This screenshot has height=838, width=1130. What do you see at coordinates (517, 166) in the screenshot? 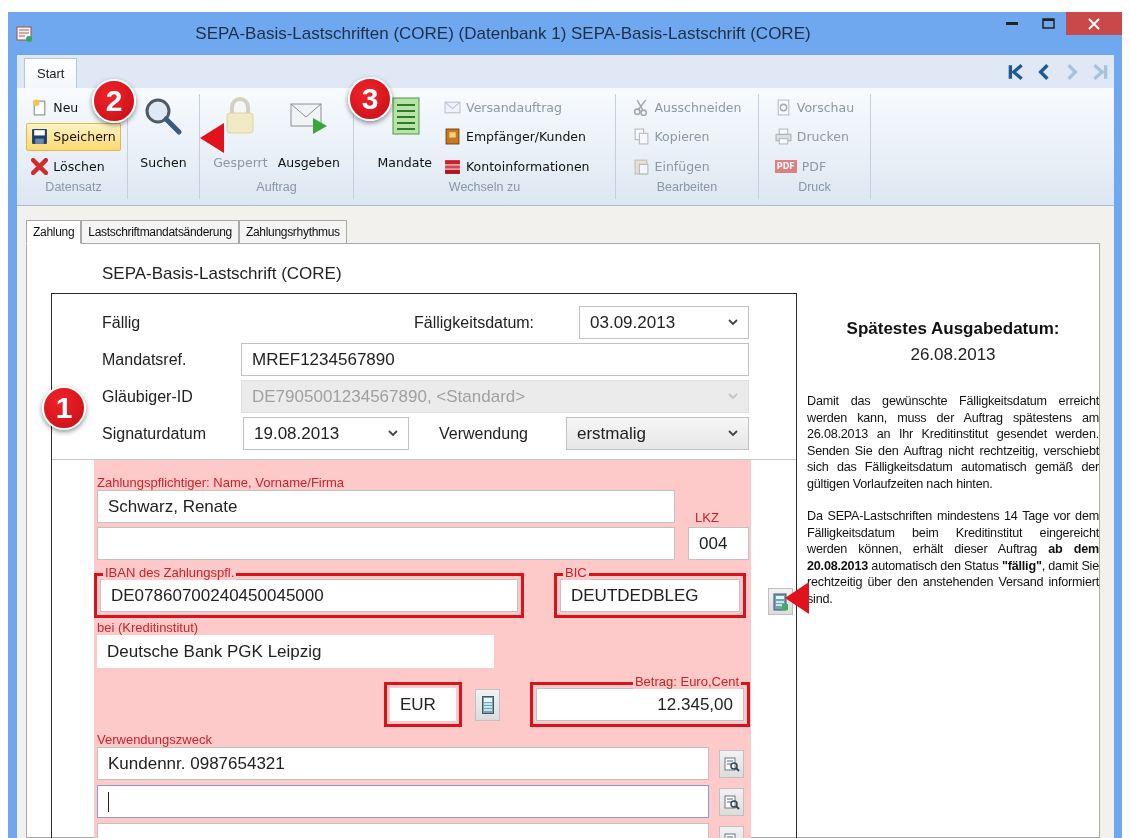
I see `ribbon-button: Kontoinformationen` at bounding box center [517, 166].